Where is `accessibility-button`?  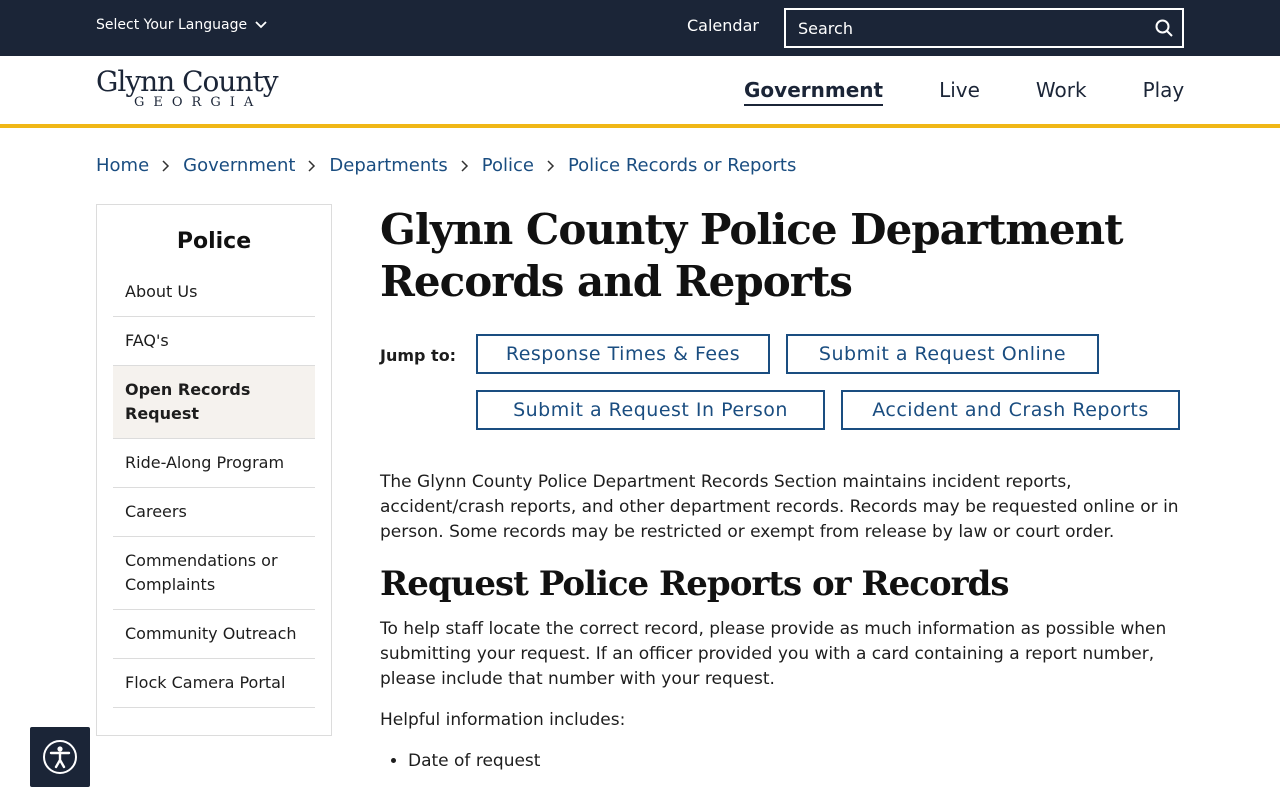
accessibility-button is located at coordinates (60, 757).